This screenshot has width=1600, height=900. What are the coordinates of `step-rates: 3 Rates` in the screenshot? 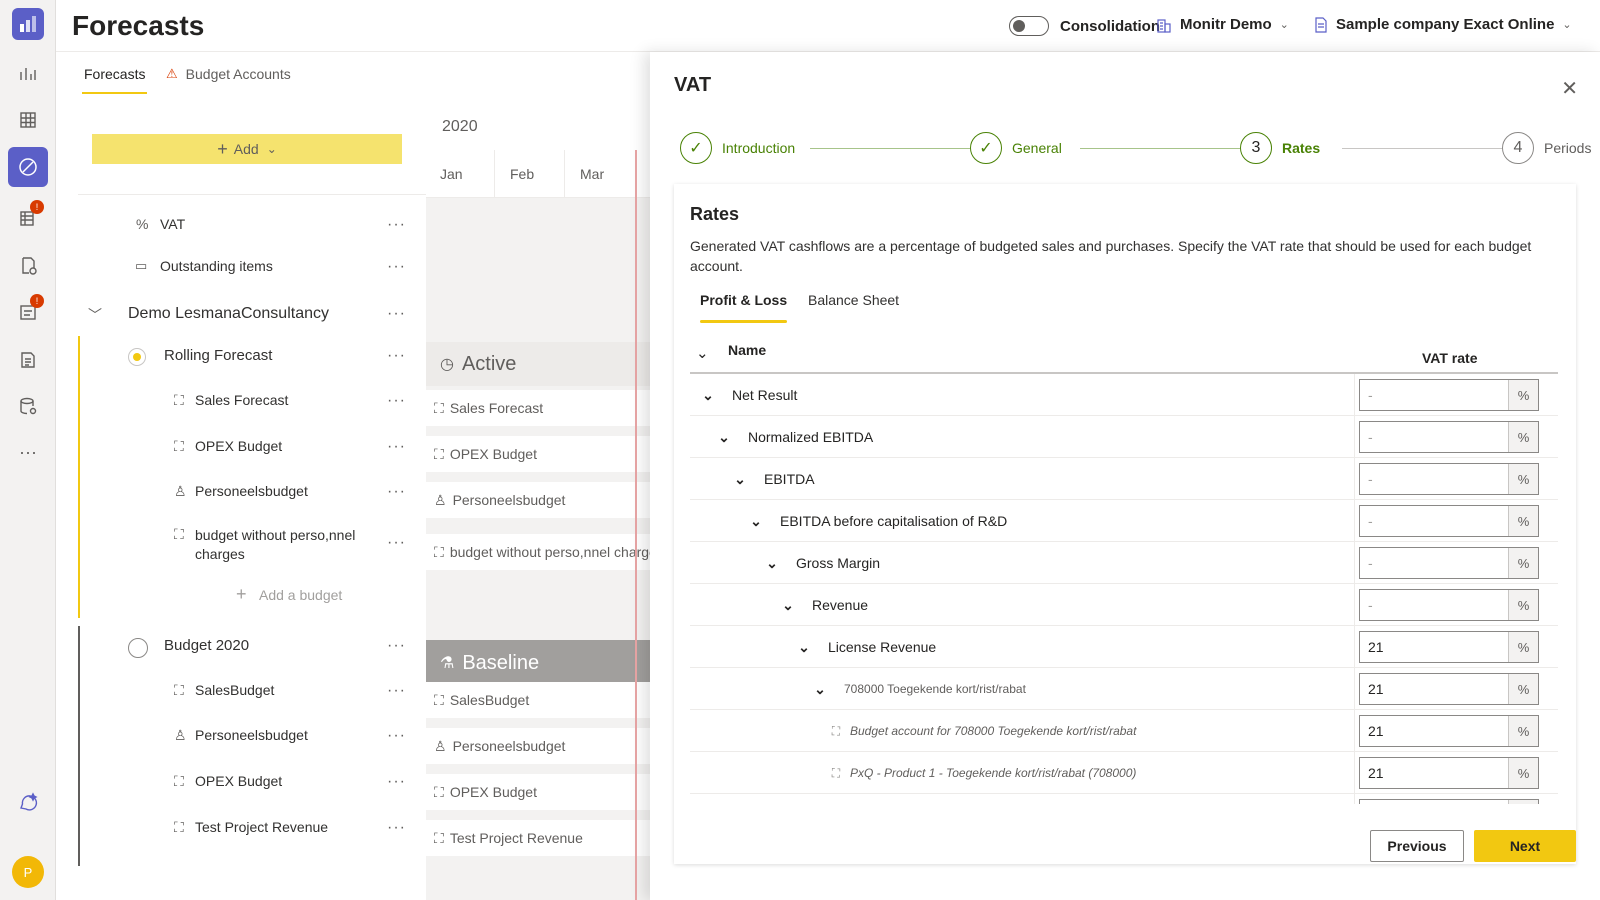 It's located at (1280, 148).